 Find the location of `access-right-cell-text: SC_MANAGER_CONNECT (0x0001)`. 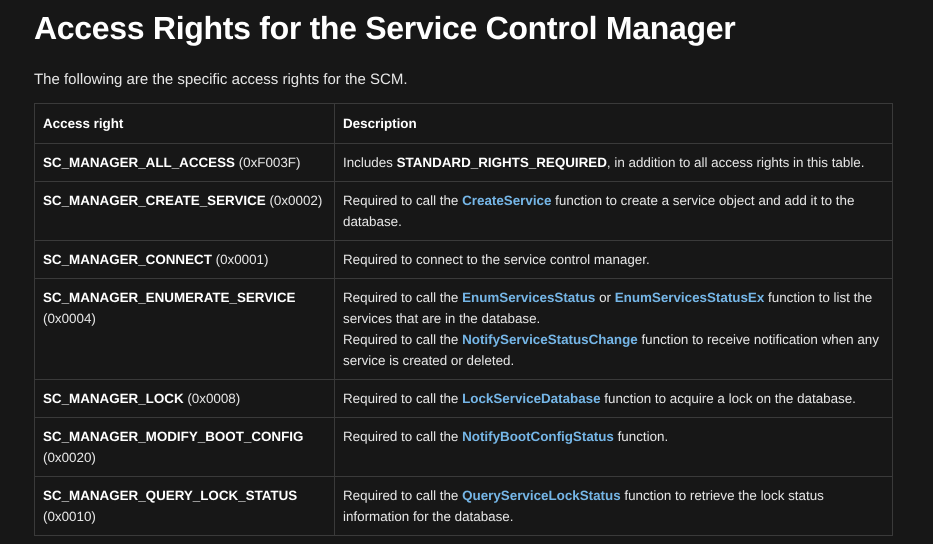

access-right-cell-text: SC_MANAGER_CONNECT (0x0001) is located at coordinates (156, 260).